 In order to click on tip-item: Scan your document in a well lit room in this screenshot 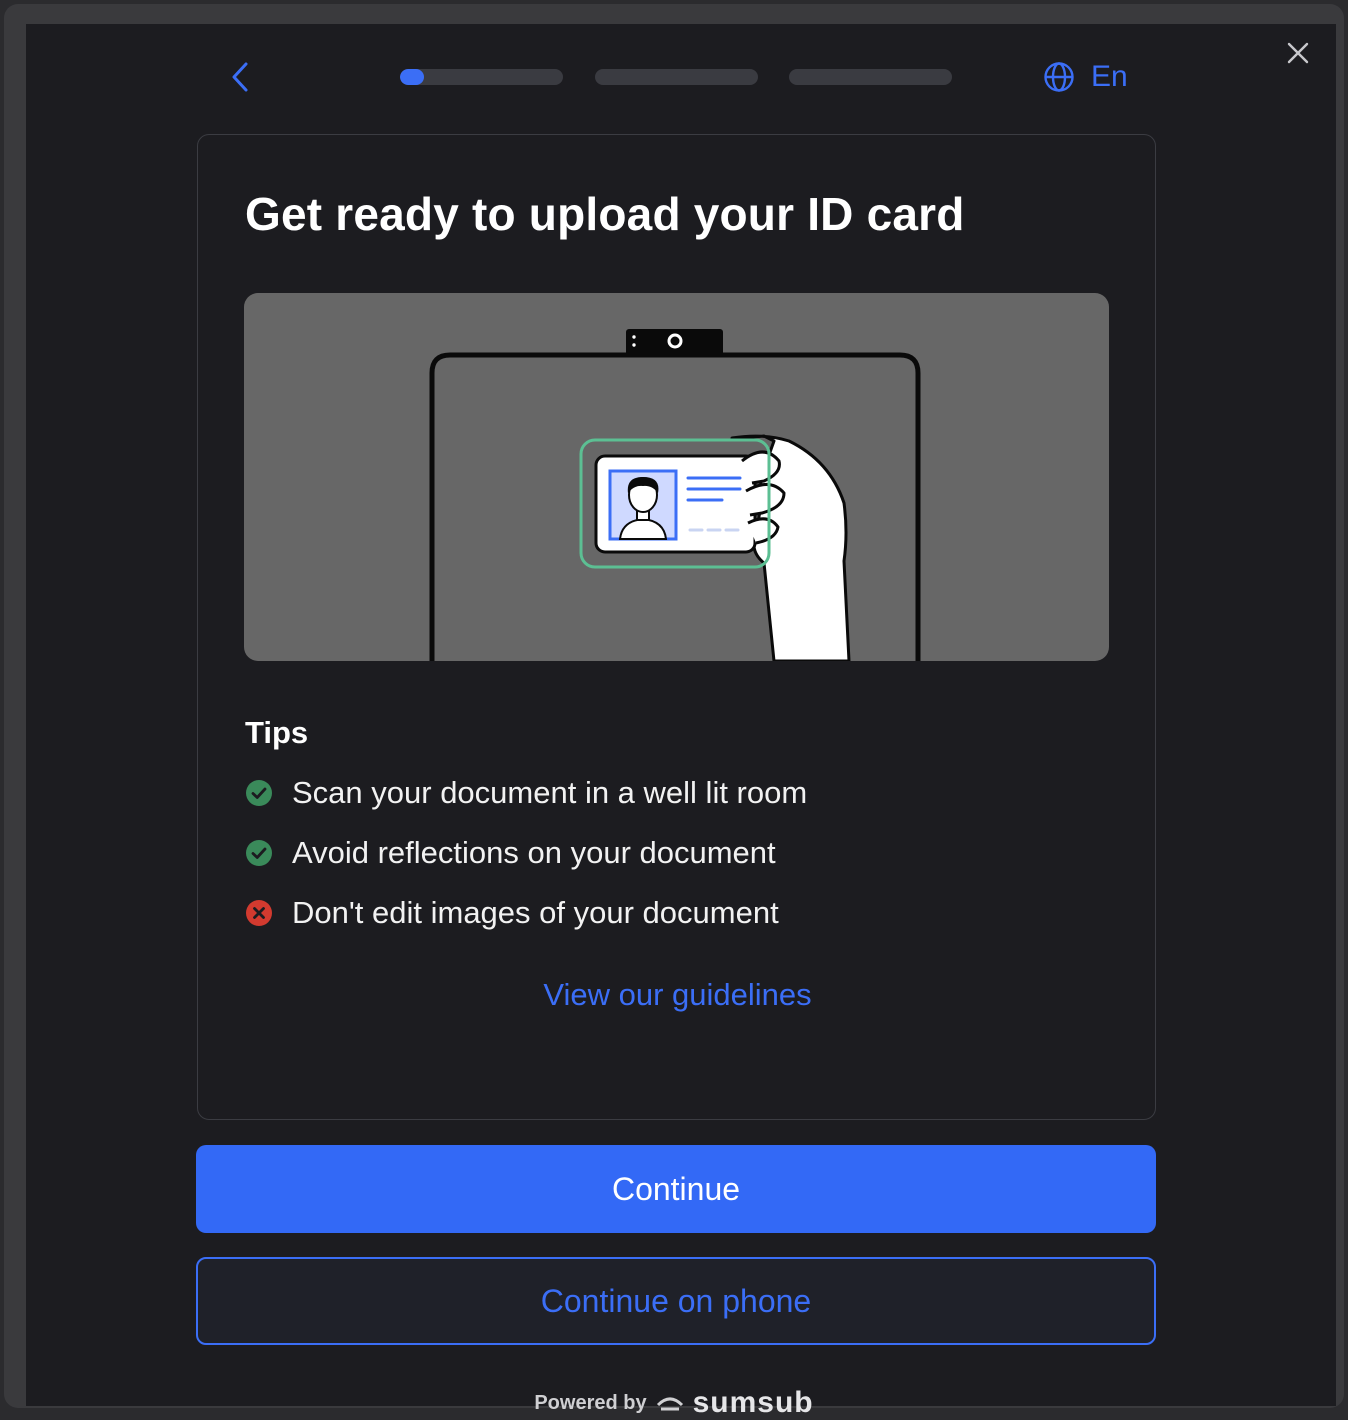, I will do `click(526, 793)`.